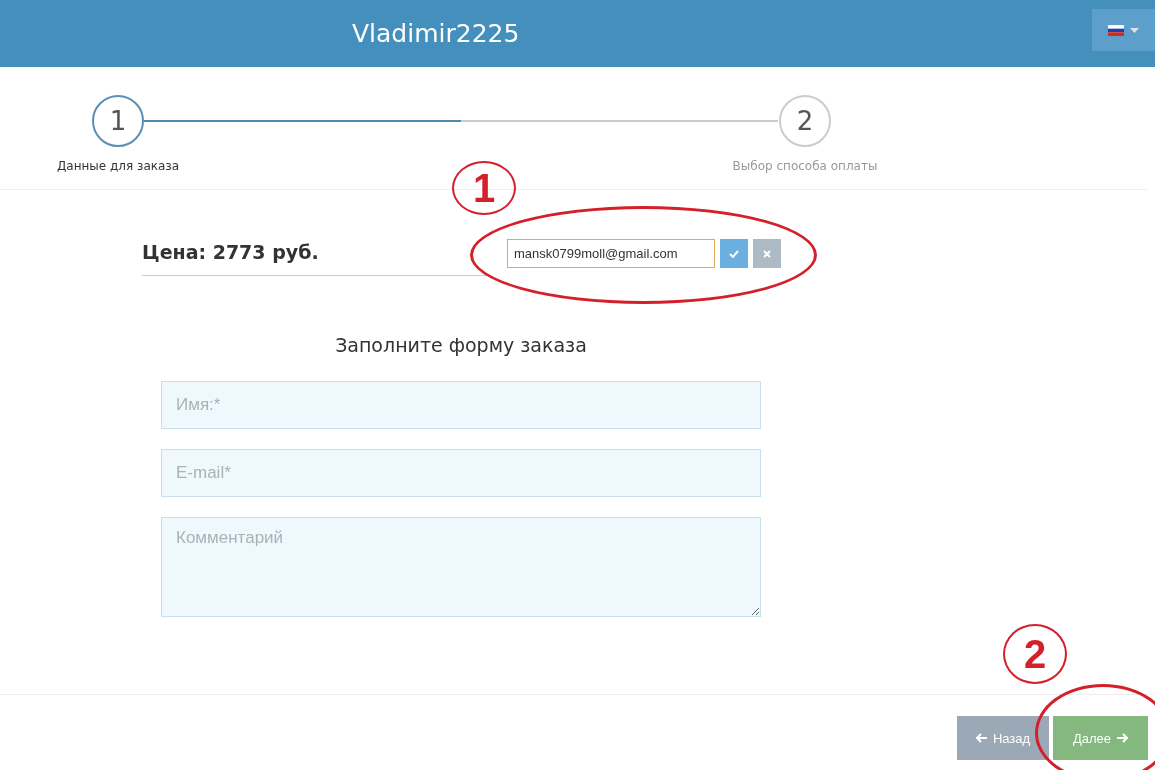 Image resolution: width=1155 pixels, height=770 pixels. Describe the element at coordinates (1116, 30) in the screenshot. I see `flag-icon` at that location.